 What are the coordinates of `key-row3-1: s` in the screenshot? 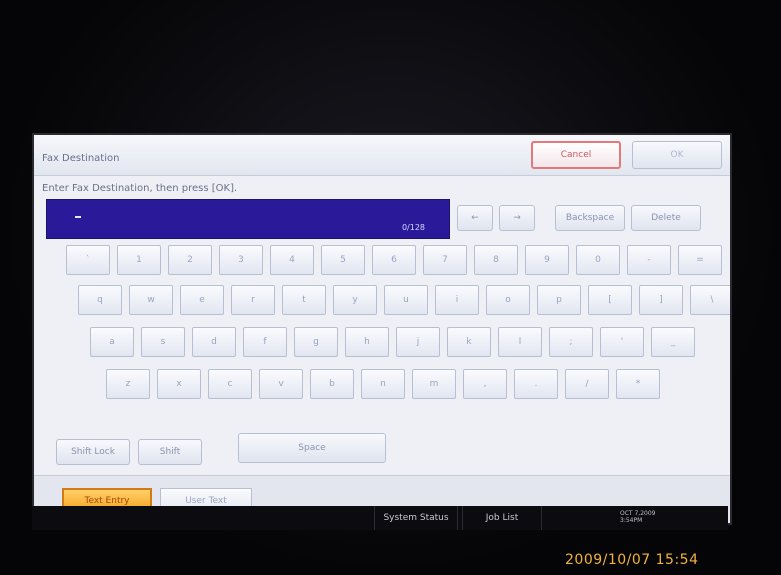 It's located at (163, 342).